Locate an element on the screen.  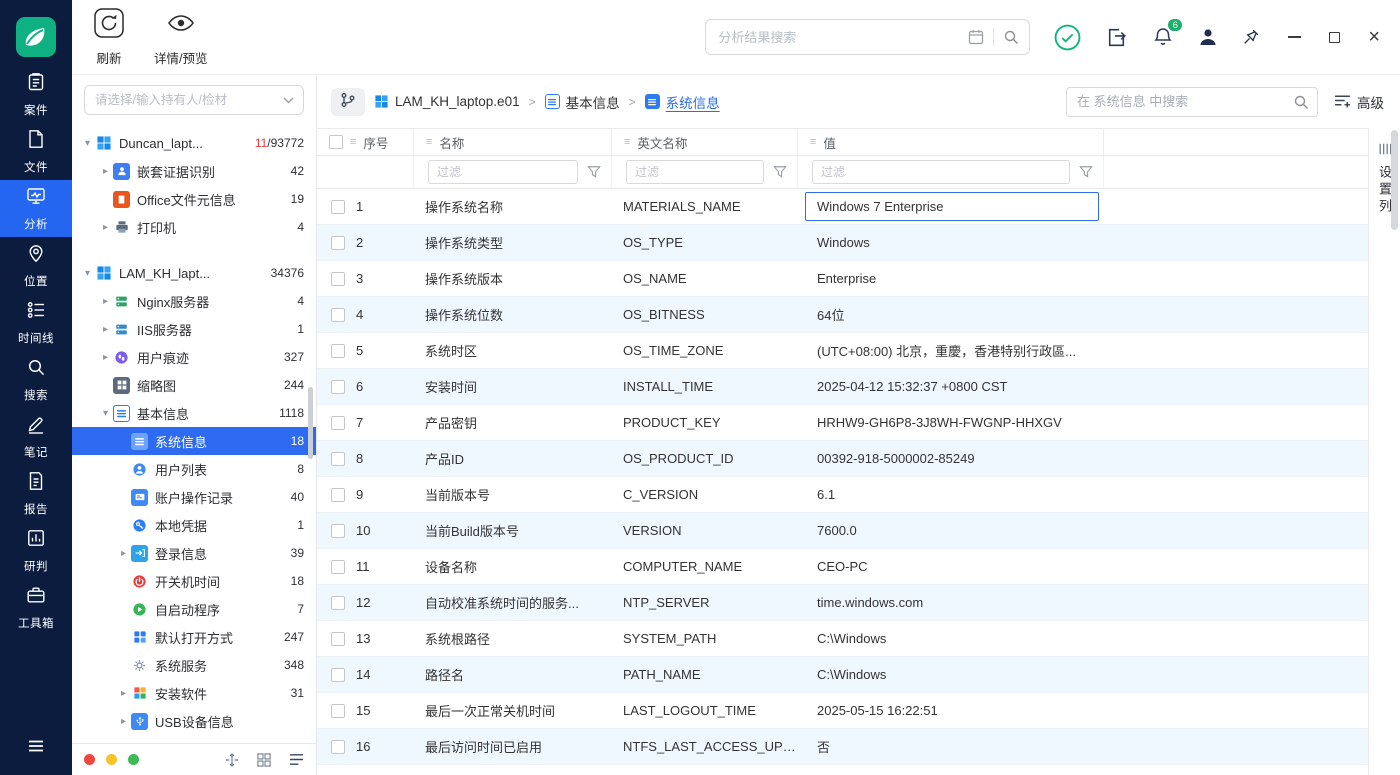
branch-button is located at coordinates (348, 101).